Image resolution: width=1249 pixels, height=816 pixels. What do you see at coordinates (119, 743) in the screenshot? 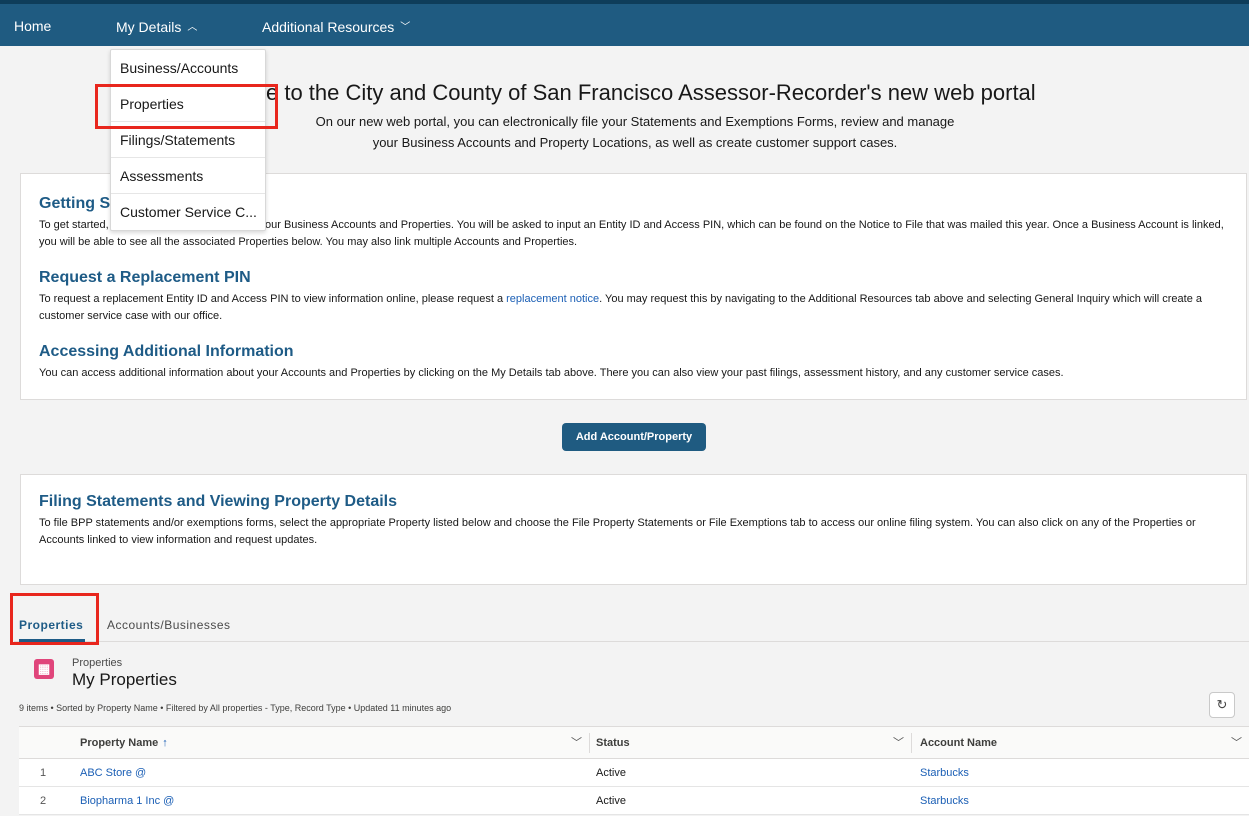
I see `column-header-label: Property Name` at bounding box center [119, 743].